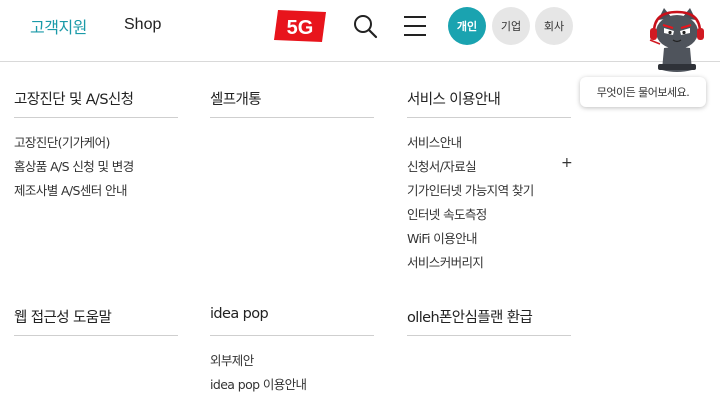  Describe the element at coordinates (470, 316) in the screenshot. I see `section-title-phone-plan-refund: olleh폰안심플랜 환급` at that location.